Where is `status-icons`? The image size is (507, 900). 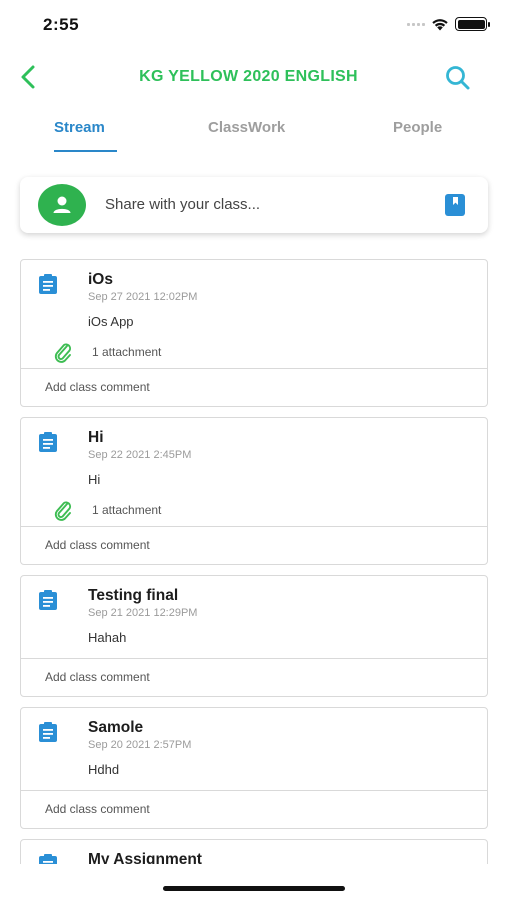 status-icons is located at coordinates (448, 24).